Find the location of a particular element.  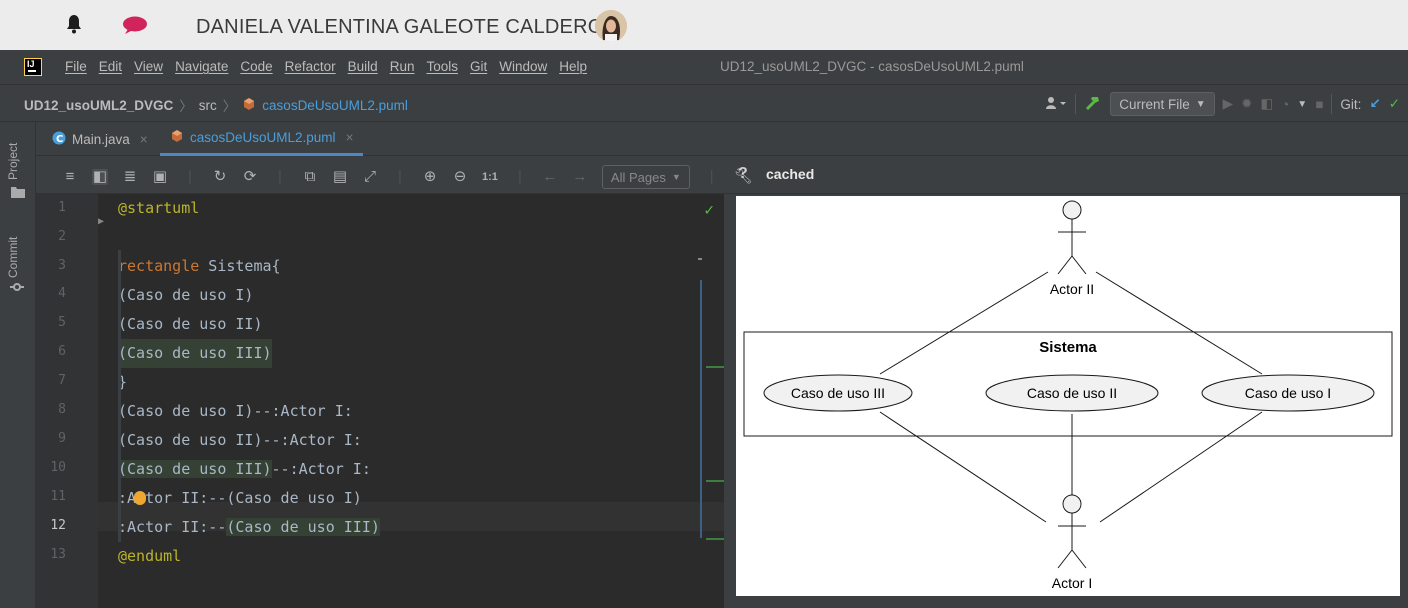

chat-icon is located at coordinates (135, 27).